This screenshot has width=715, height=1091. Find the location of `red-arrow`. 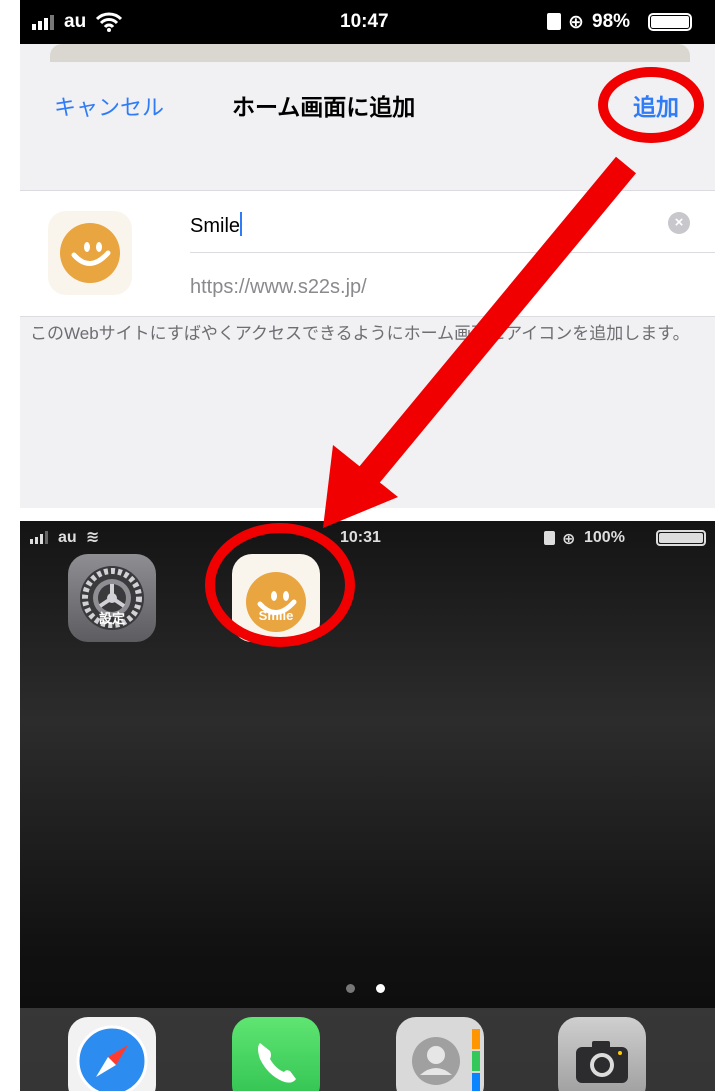

red-arrow is located at coordinates (480, 342).